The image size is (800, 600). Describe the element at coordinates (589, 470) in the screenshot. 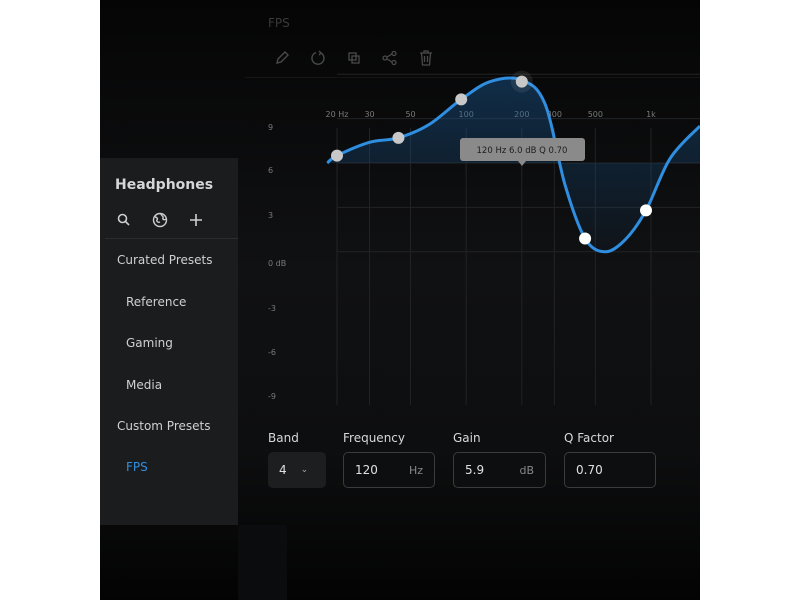

I see `q-factor-value: 0.70` at that location.